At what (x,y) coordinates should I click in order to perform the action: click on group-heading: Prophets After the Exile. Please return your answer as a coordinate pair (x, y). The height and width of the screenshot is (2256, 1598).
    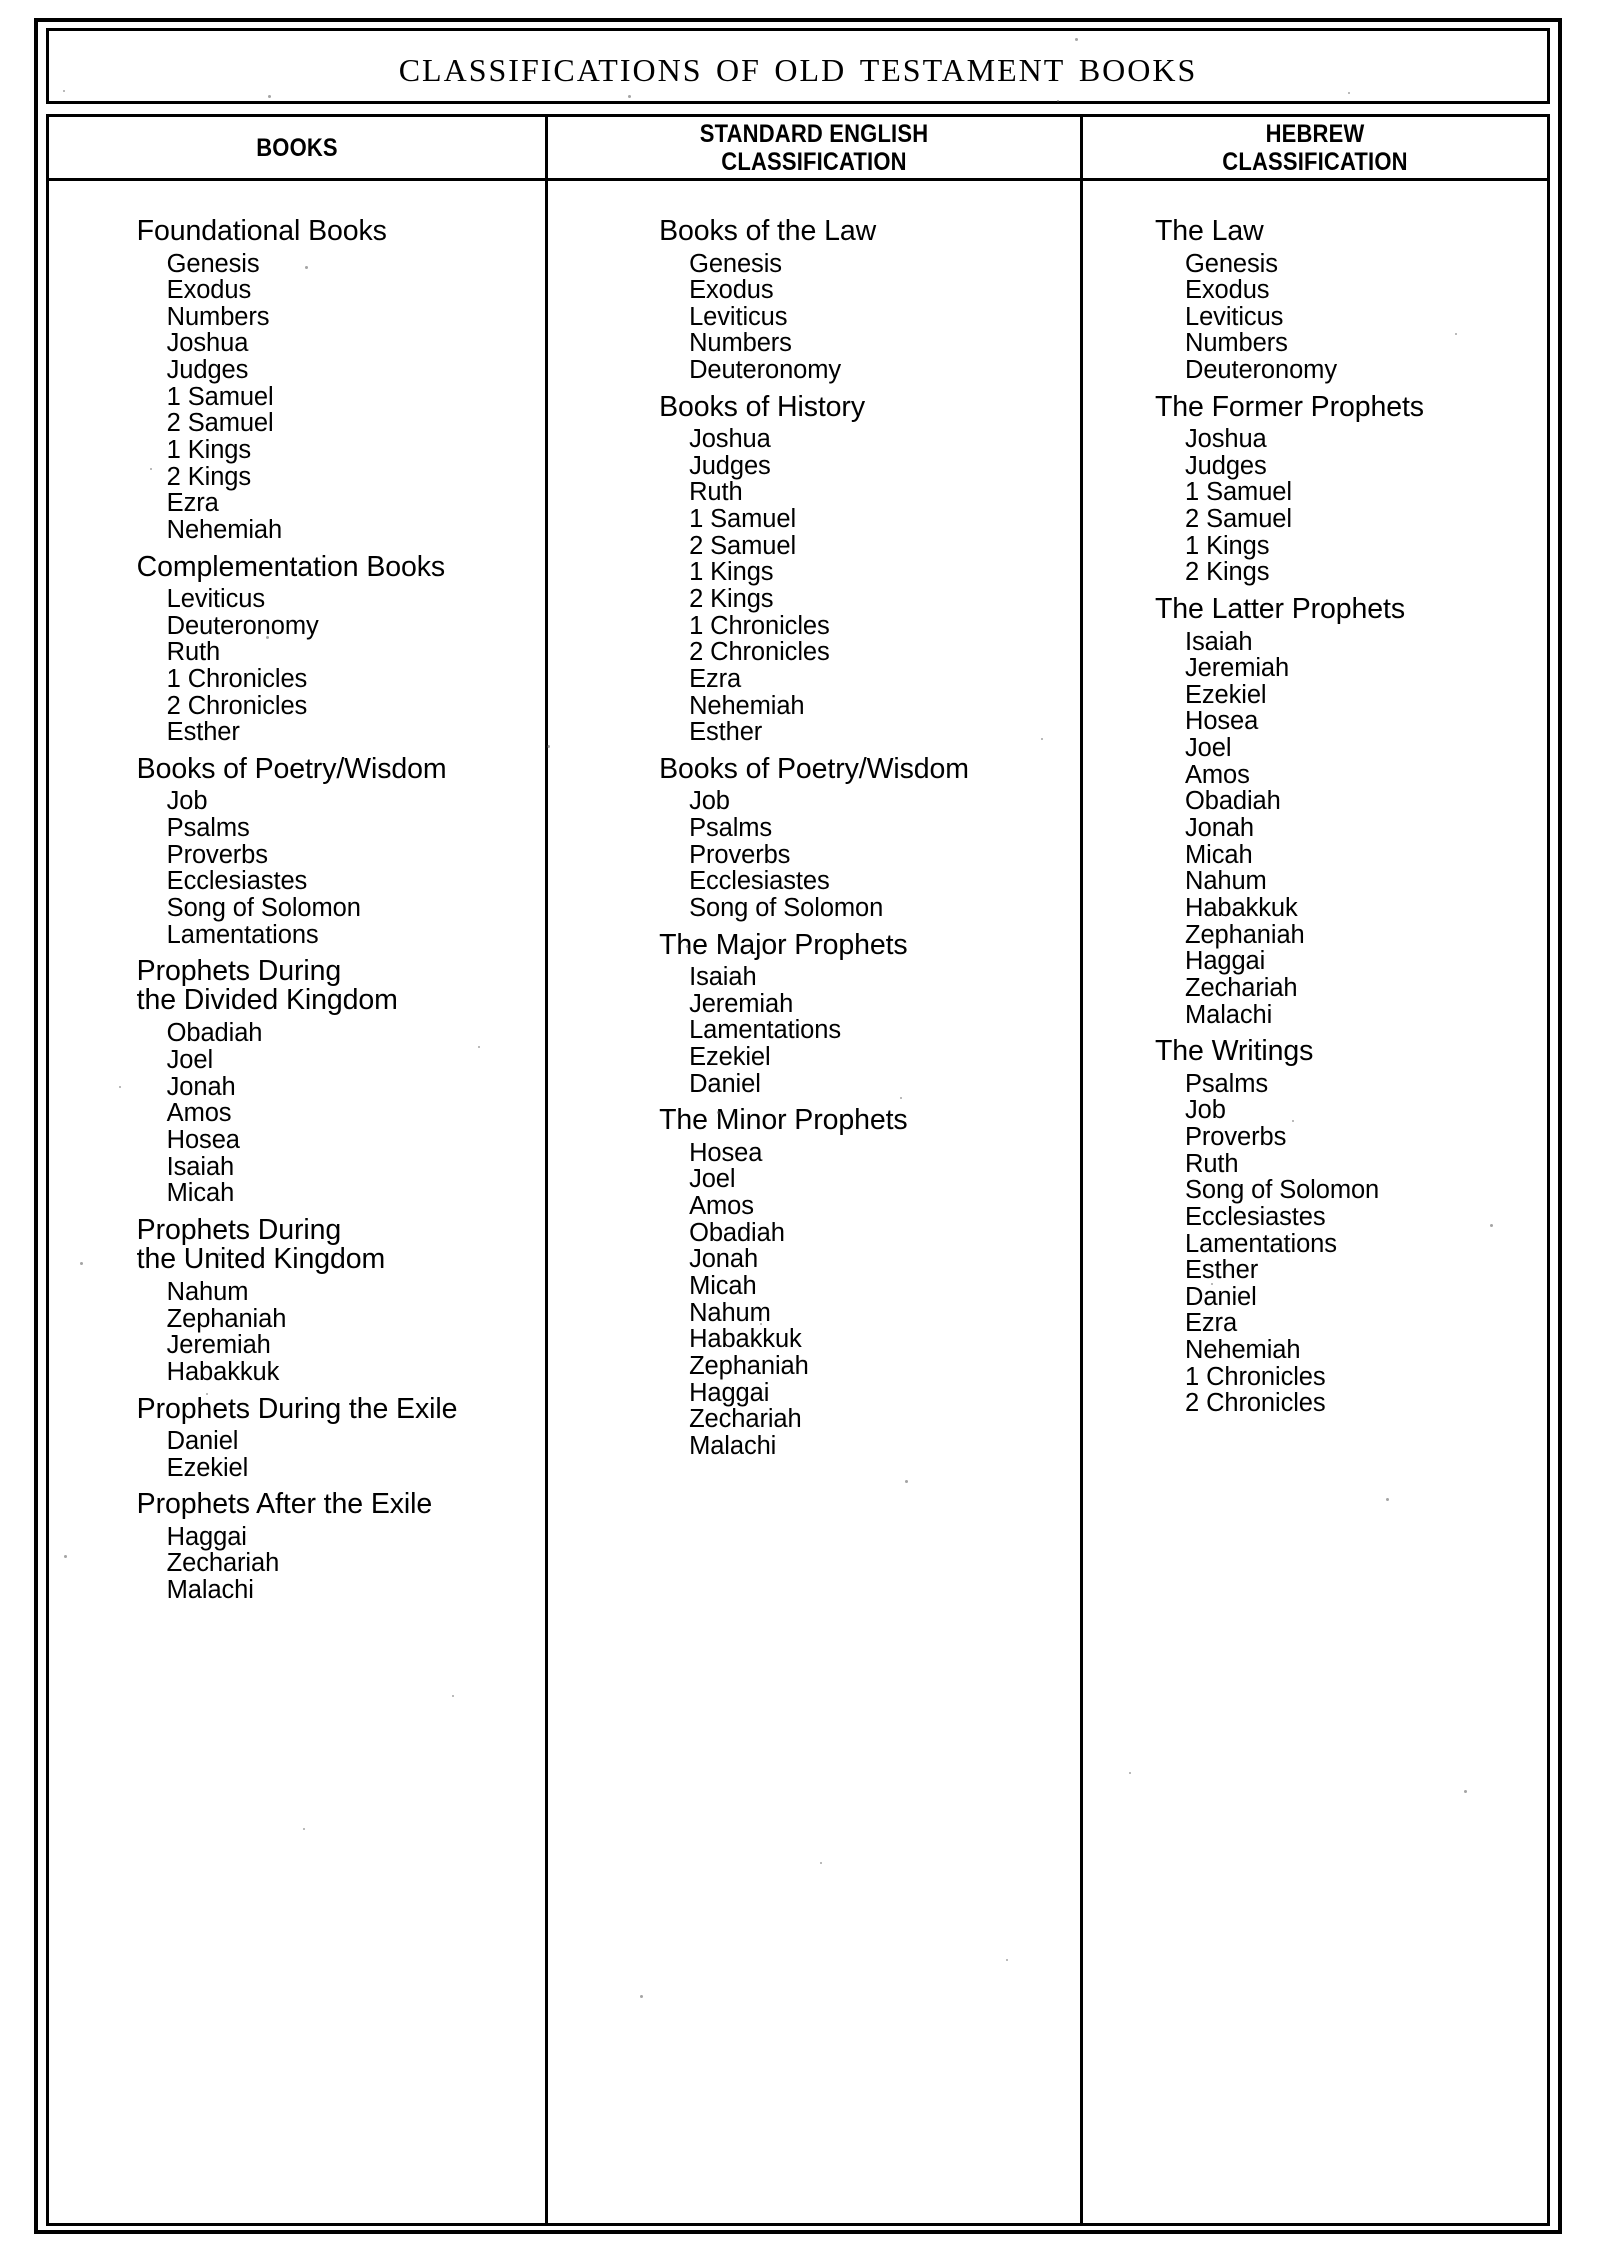
    Looking at the image, I should click on (284, 1504).